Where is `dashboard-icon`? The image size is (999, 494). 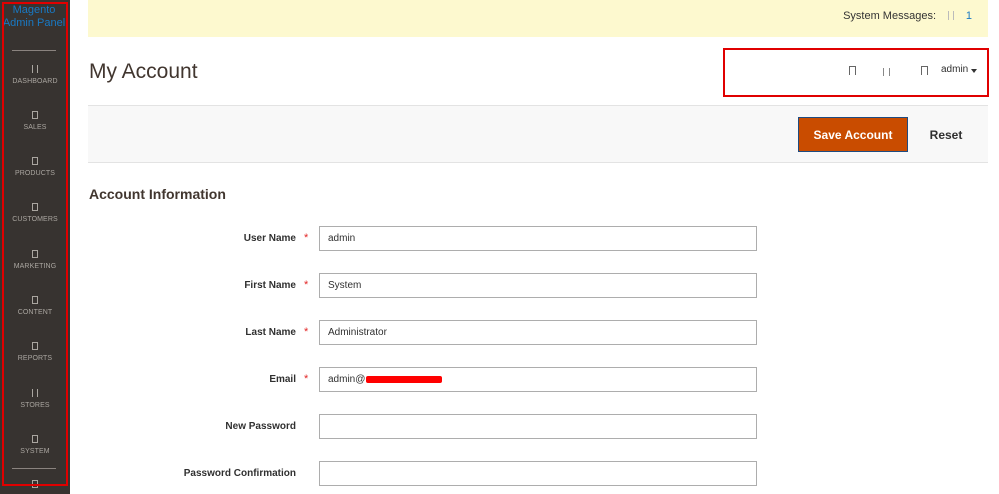
dashboard-icon is located at coordinates (35, 69).